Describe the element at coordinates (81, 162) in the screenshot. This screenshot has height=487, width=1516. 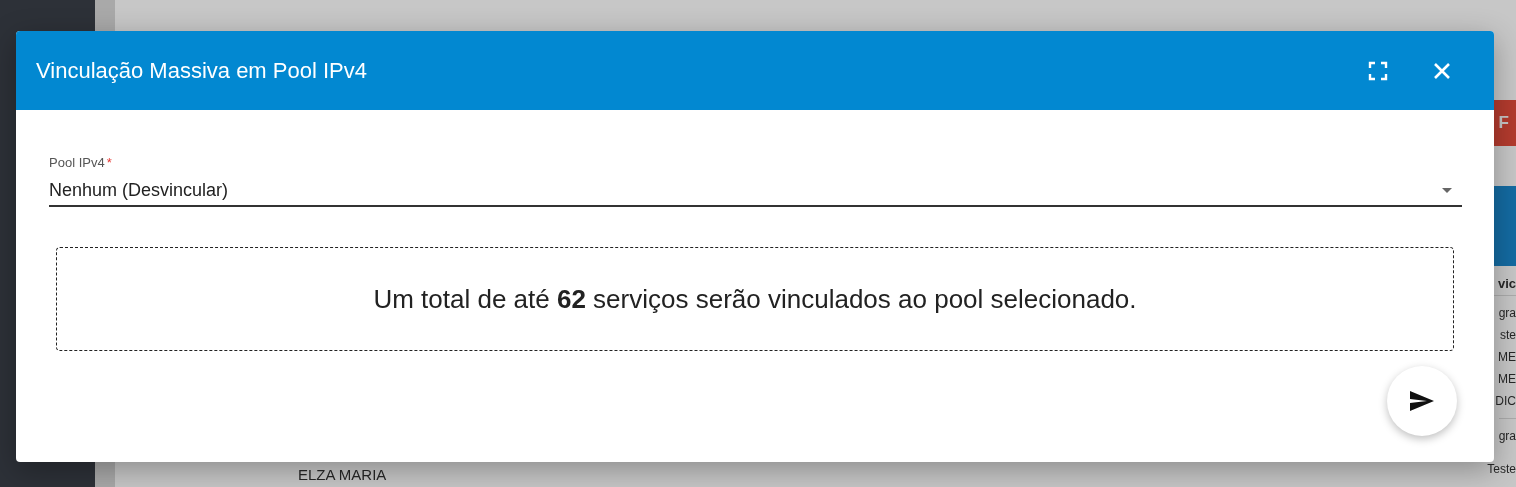
I see `field-label: Pool IPv4*` at that location.